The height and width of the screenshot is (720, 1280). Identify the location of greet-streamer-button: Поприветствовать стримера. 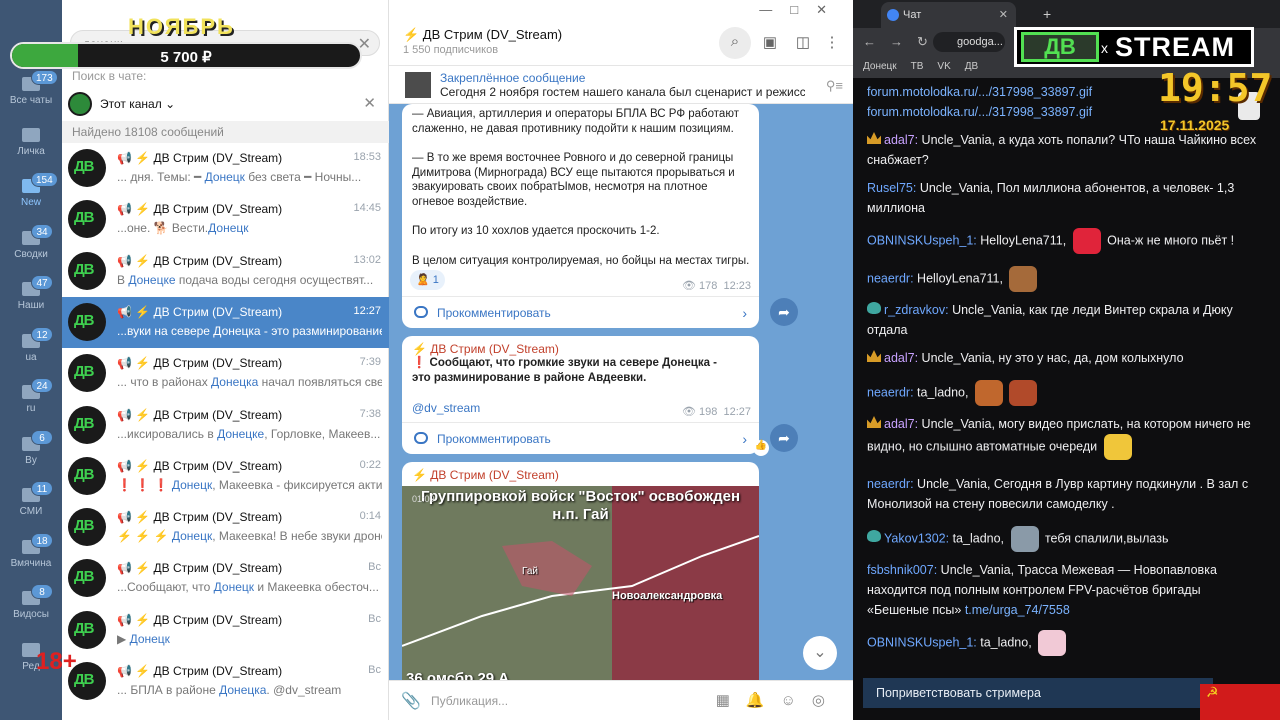
(1038, 693).